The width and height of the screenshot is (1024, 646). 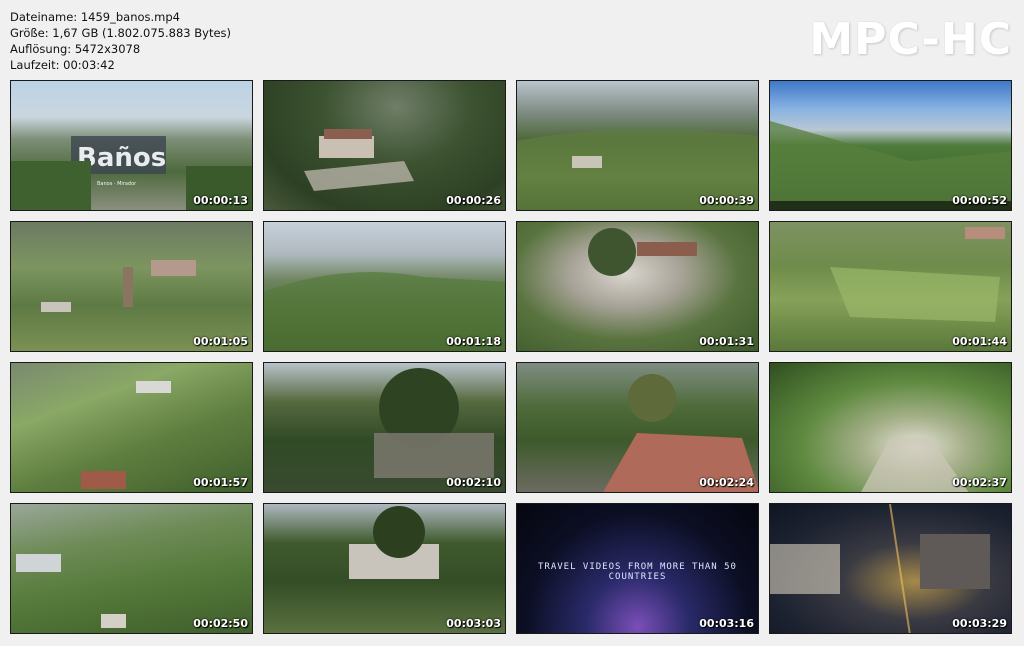 I want to click on thumbnail-timestamp: 00:01:31, so click(x=726, y=341).